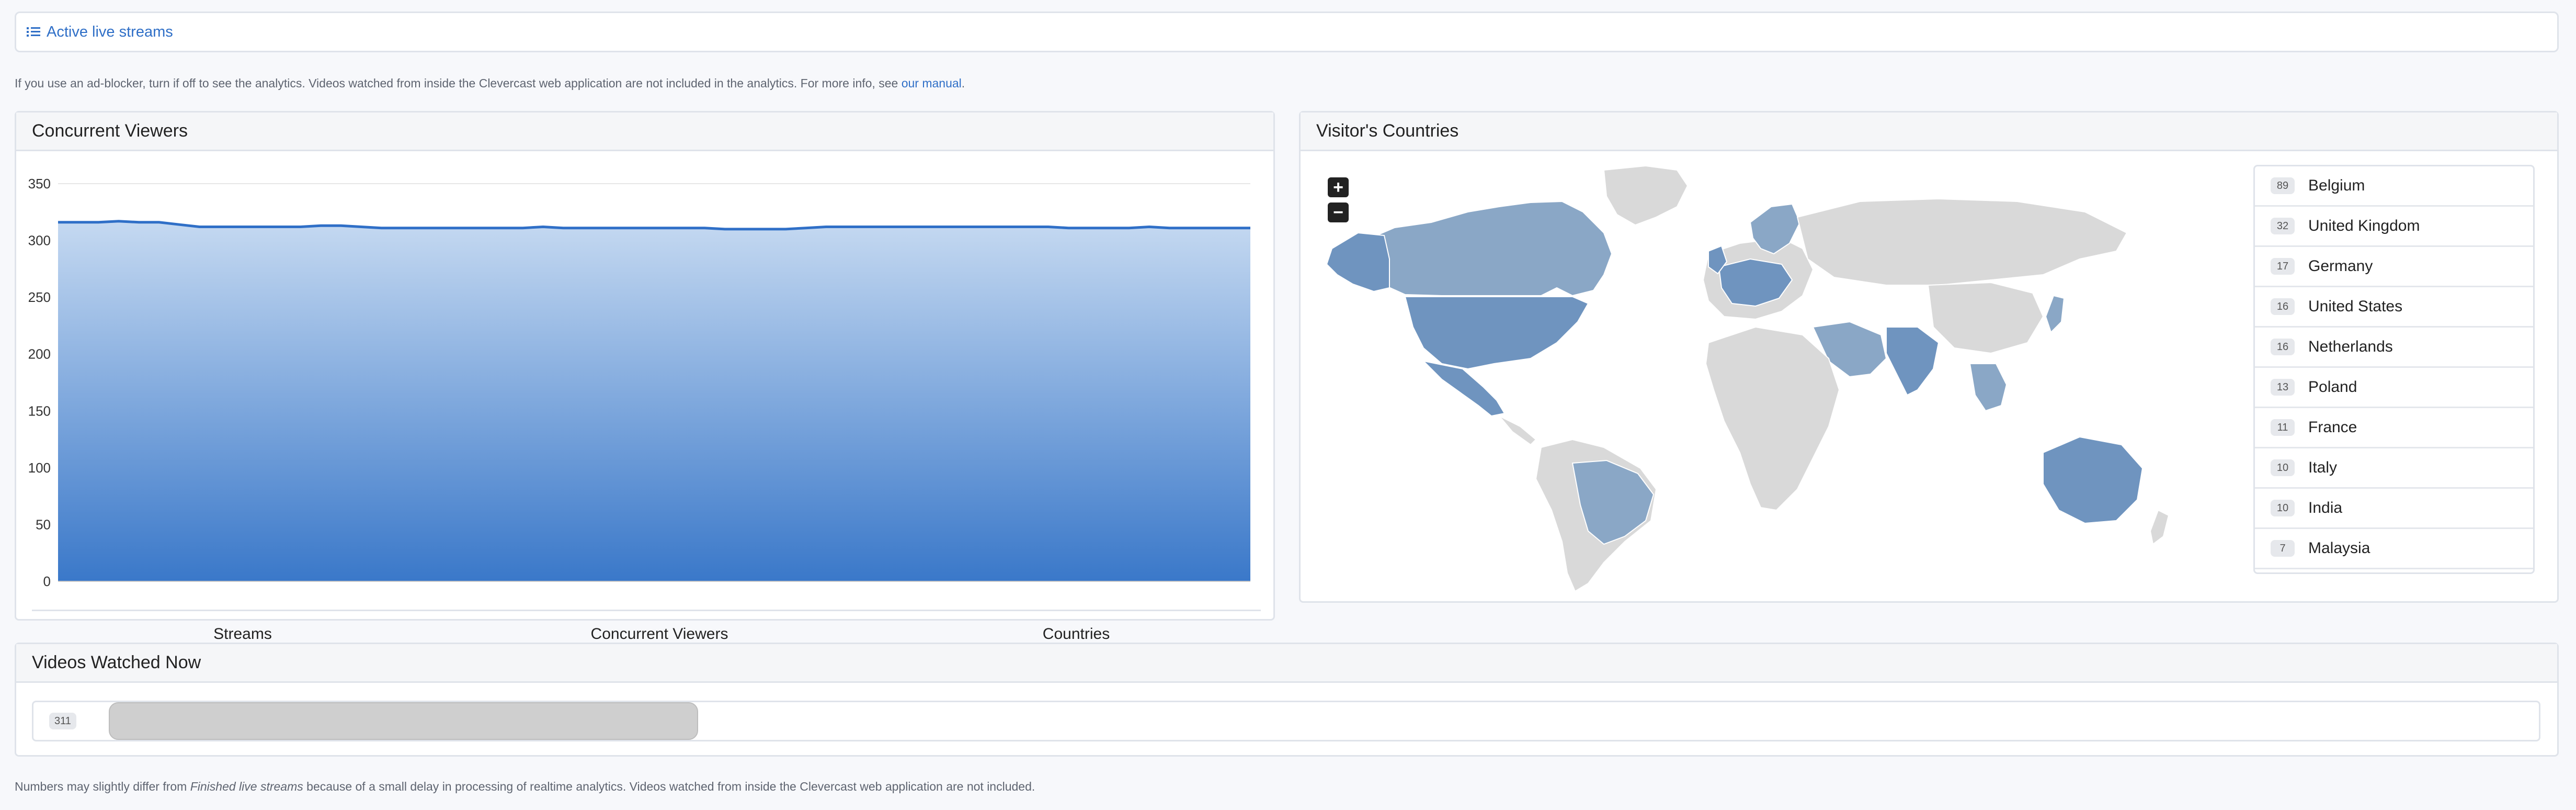 Image resolution: width=2576 pixels, height=810 pixels. Describe the element at coordinates (647, 610) in the screenshot. I see `stats-divider` at that location.